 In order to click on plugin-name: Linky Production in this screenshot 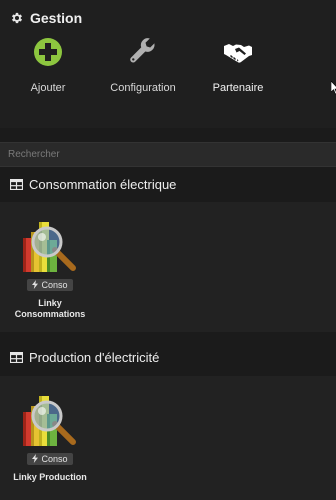, I will do `click(50, 477)`.